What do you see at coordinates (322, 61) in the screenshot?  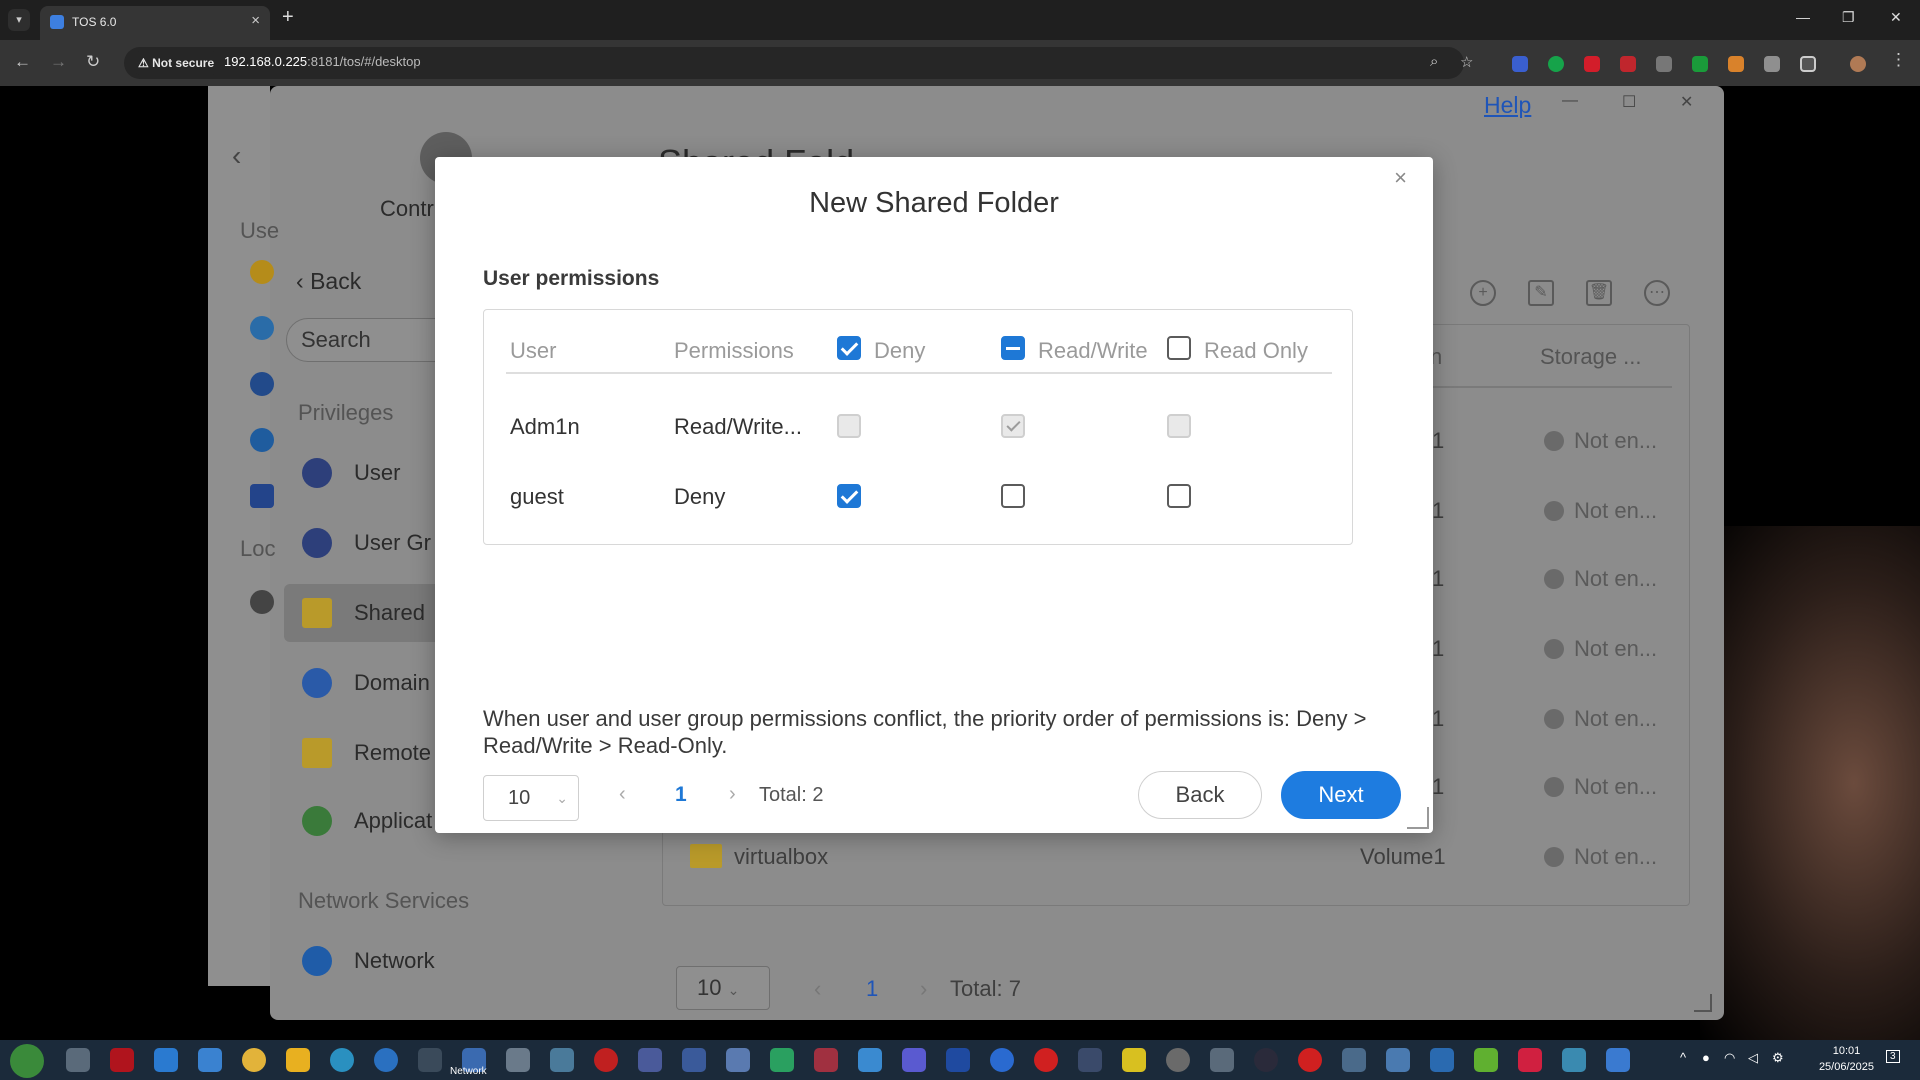 I see `url-text: 192.168.0.225:8181/tos/#/desktop` at bounding box center [322, 61].